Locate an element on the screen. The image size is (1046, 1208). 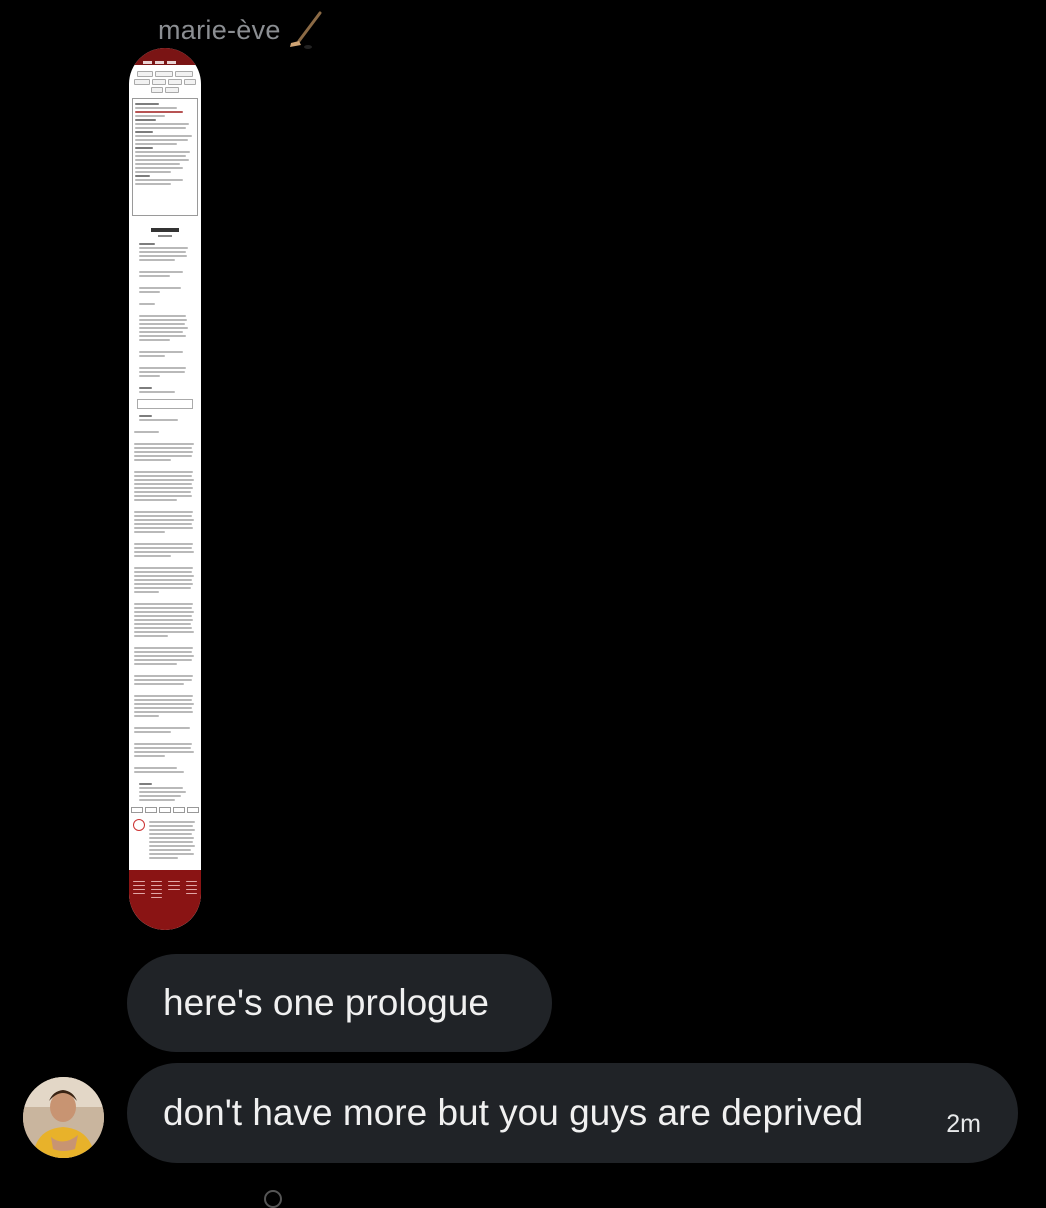
att-nav is located at coordinates (159, 62).